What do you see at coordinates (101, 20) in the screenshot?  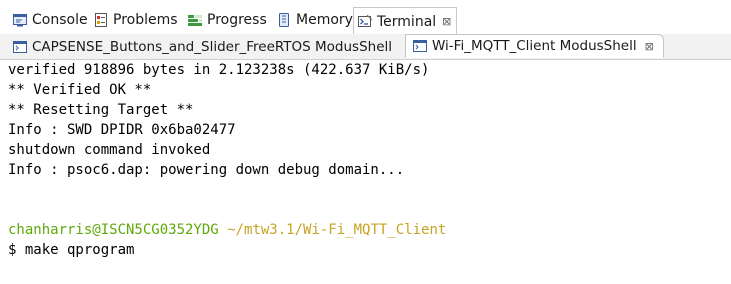 I see `problems-icon` at bounding box center [101, 20].